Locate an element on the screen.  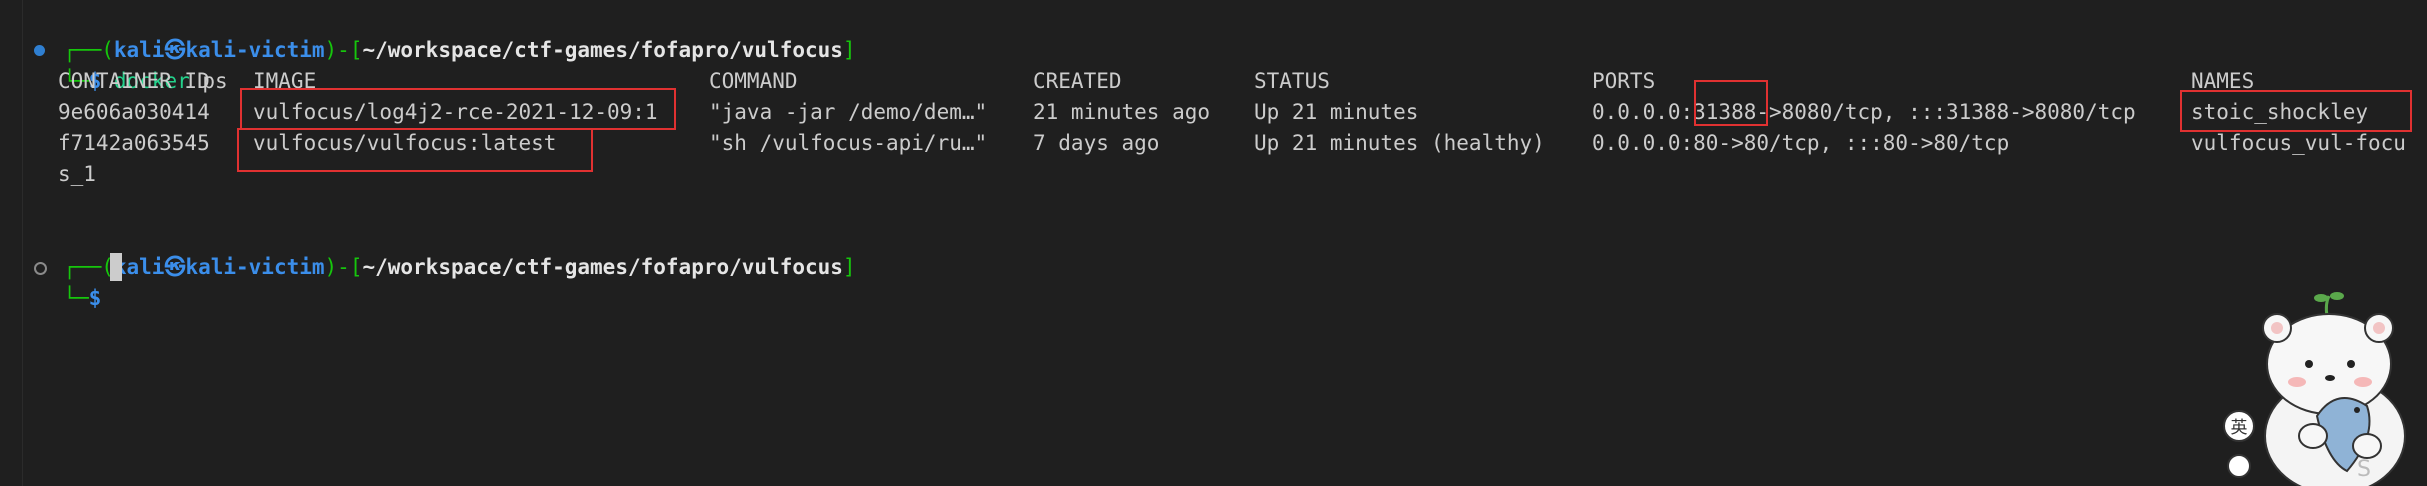
header-status: STATUS is located at coordinates (1292, 81).